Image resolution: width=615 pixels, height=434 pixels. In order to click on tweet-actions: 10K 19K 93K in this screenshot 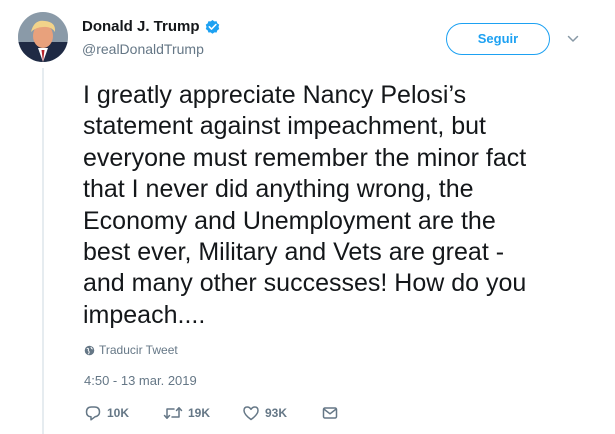, I will do `click(212, 413)`.